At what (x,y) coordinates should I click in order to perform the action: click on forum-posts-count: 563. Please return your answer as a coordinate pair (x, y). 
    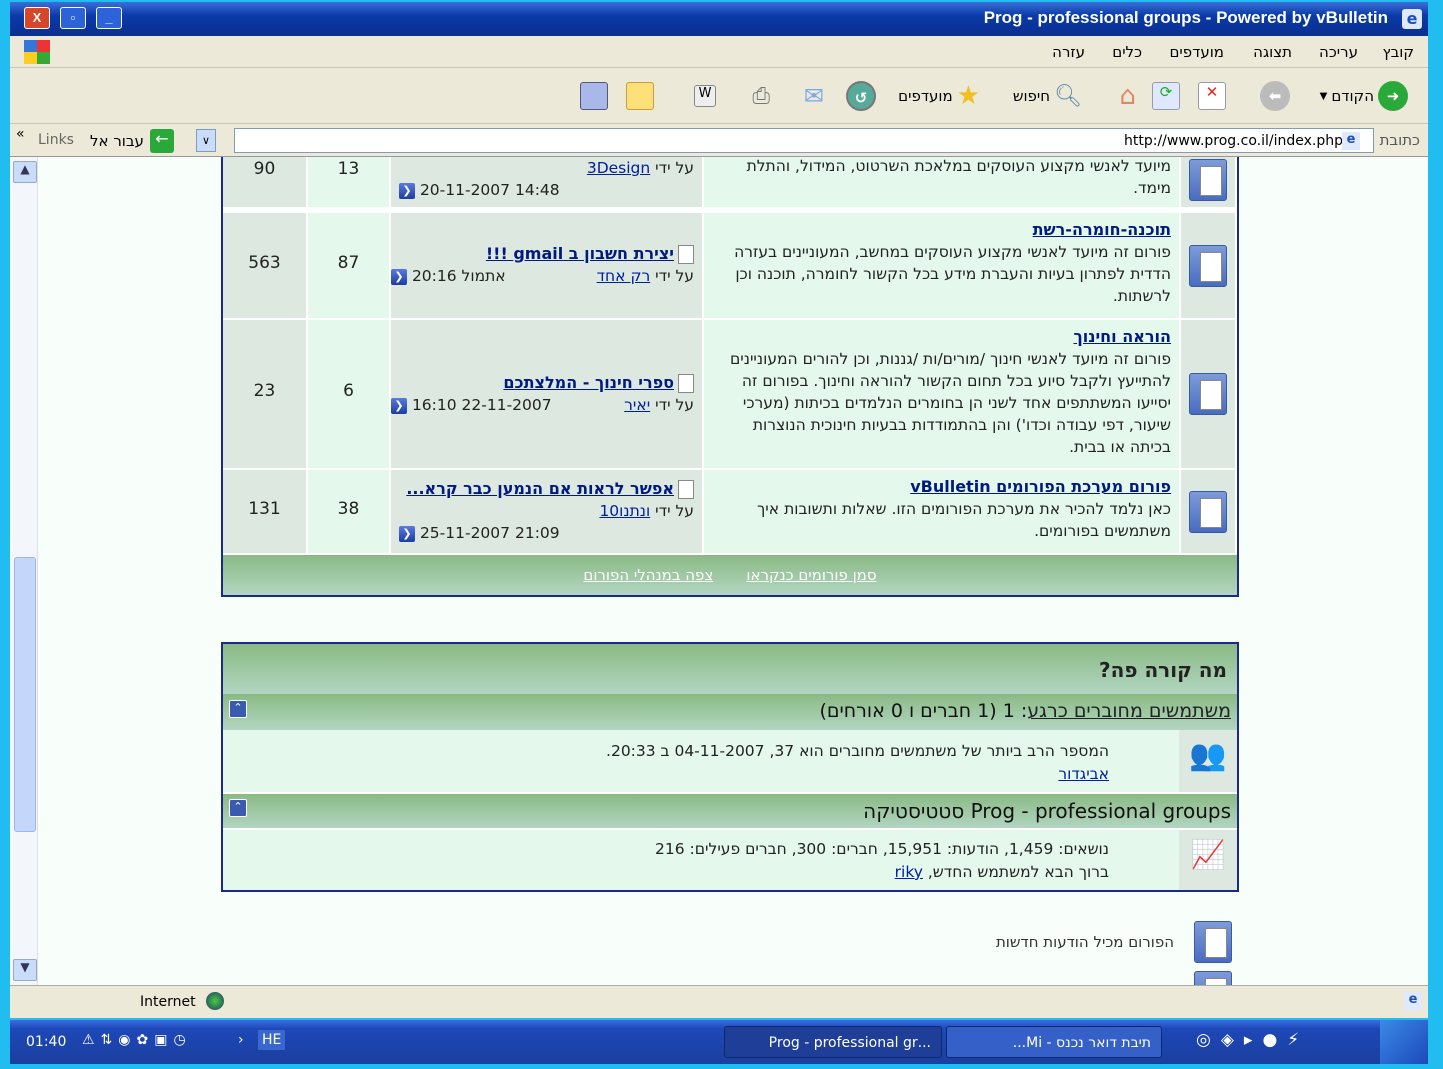
    Looking at the image, I should click on (265, 266).